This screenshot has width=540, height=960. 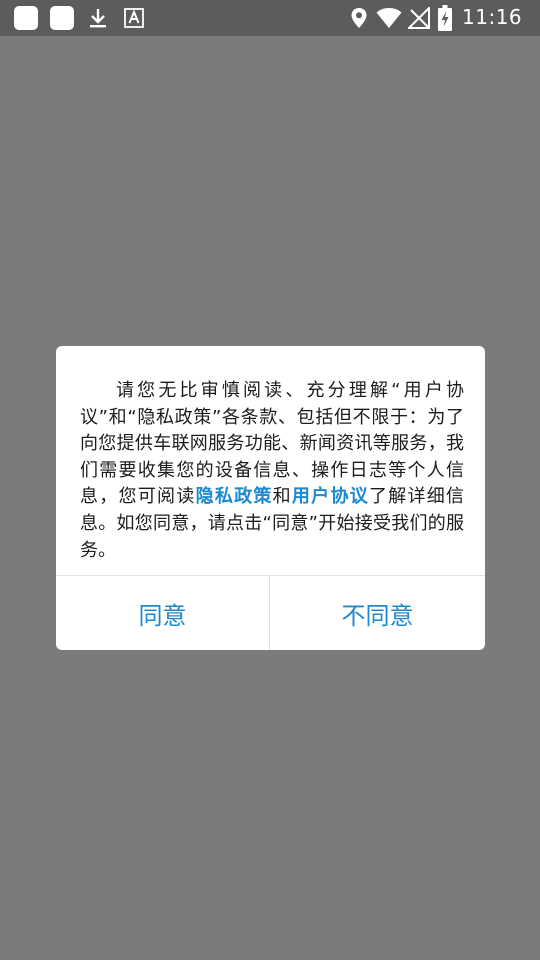 I want to click on privacy-policy-link: 隐私政策, so click(x=234, y=496).